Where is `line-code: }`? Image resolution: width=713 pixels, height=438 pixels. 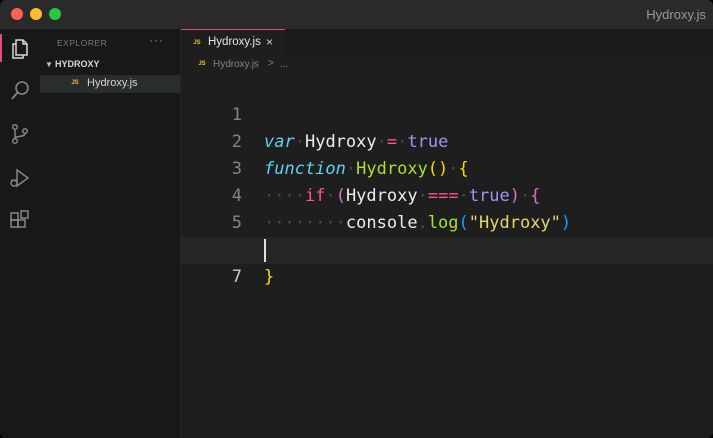 line-code: } is located at coordinates (269, 277).